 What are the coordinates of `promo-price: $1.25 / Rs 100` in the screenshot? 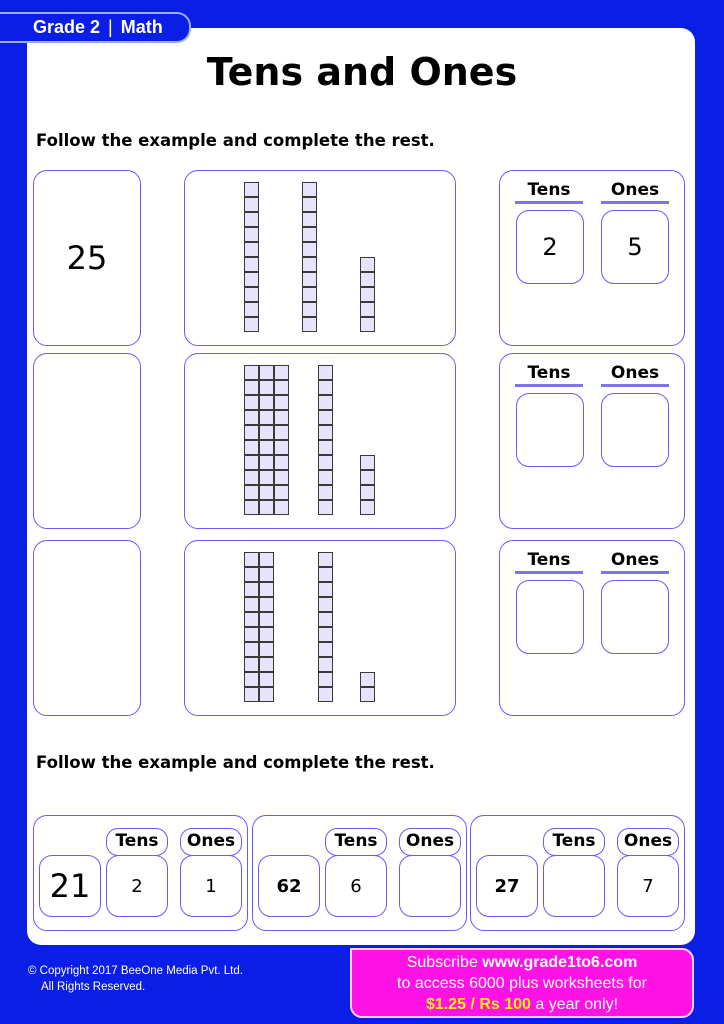 It's located at (478, 1004).